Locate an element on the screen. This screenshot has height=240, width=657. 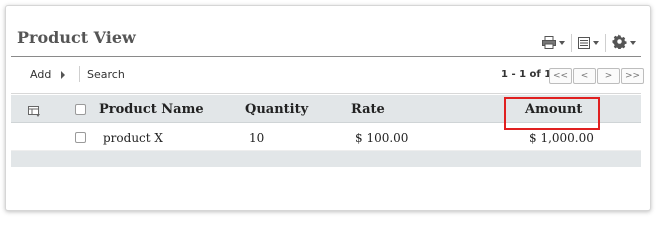
cell-quantity: 10 is located at coordinates (257, 138).